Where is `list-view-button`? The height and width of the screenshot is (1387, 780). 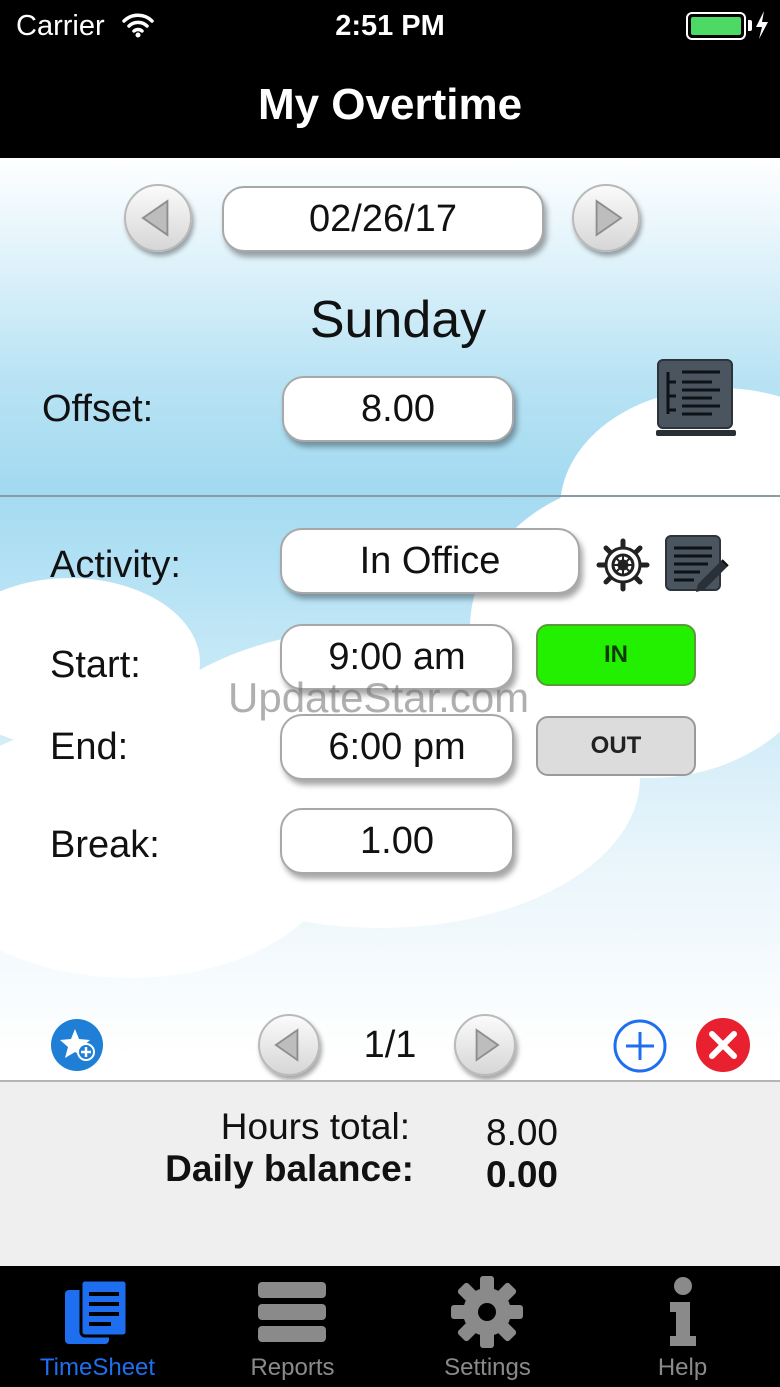 list-view-button is located at coordinates (696, 402).